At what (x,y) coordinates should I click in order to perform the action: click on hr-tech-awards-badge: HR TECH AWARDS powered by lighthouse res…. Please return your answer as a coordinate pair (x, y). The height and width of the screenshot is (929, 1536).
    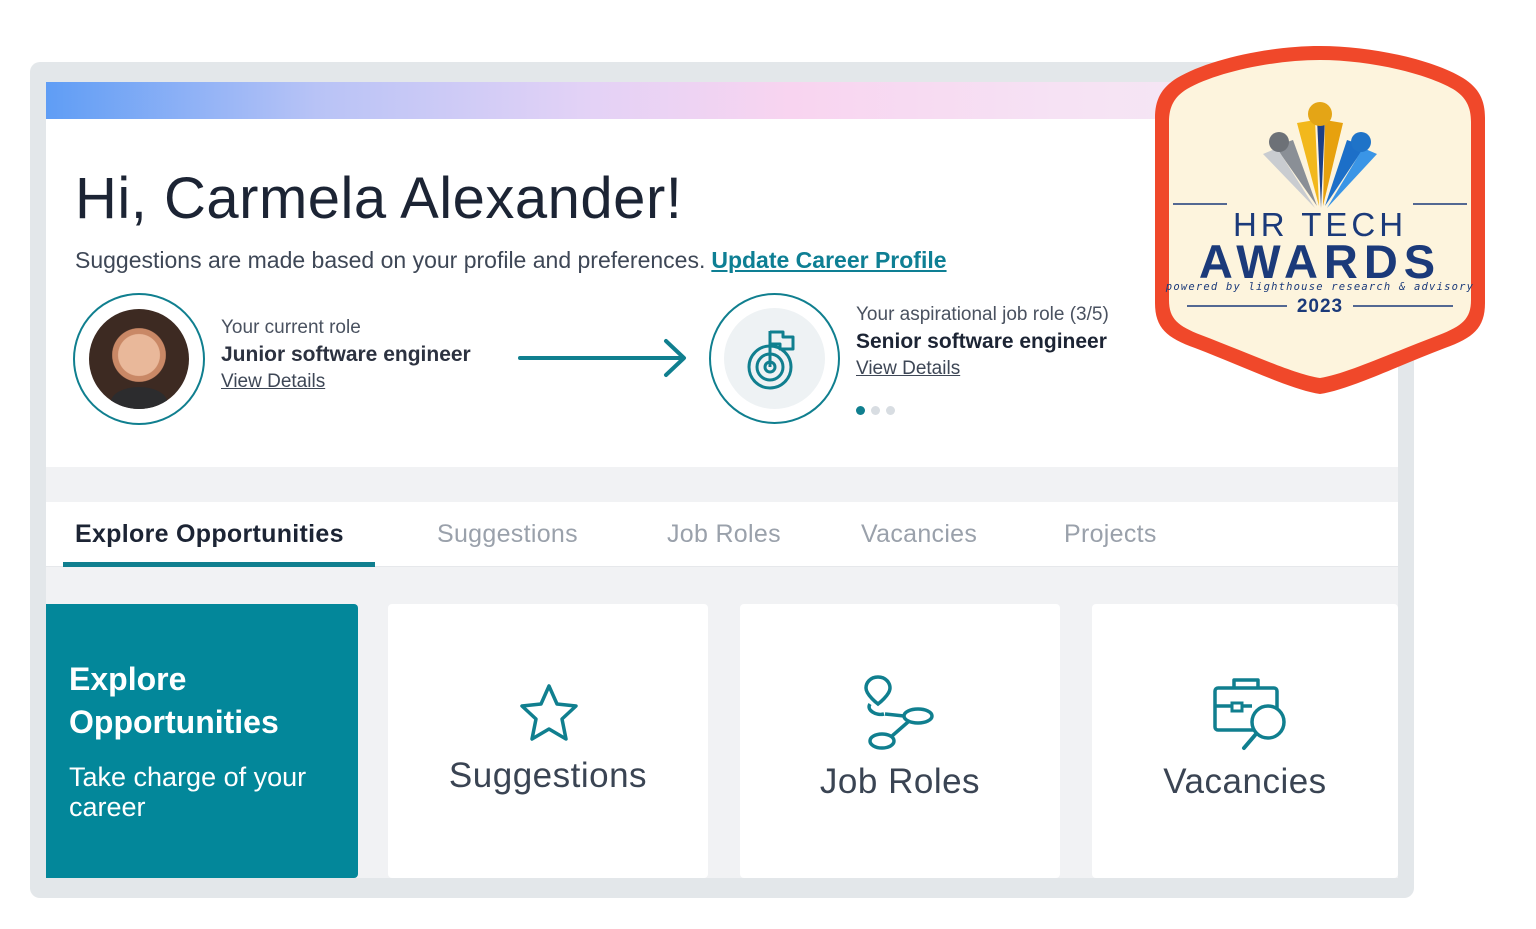
    Looking at the image, I should click on (1320, 219).